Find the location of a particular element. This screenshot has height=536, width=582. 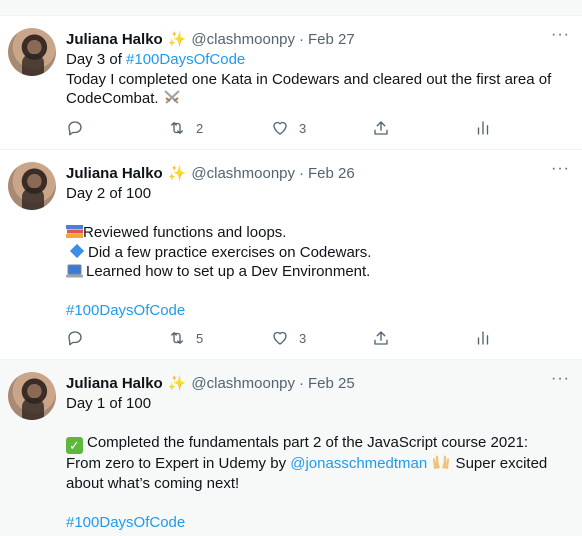

tweet-date: Feb 26 is located at coordinates (331, 173).